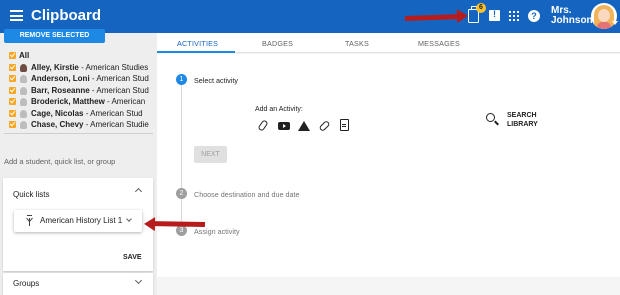  What do you see at coordinates (284, 126) in the screenshot?
I see `youtube-icon` at bounding box center [284, 126].